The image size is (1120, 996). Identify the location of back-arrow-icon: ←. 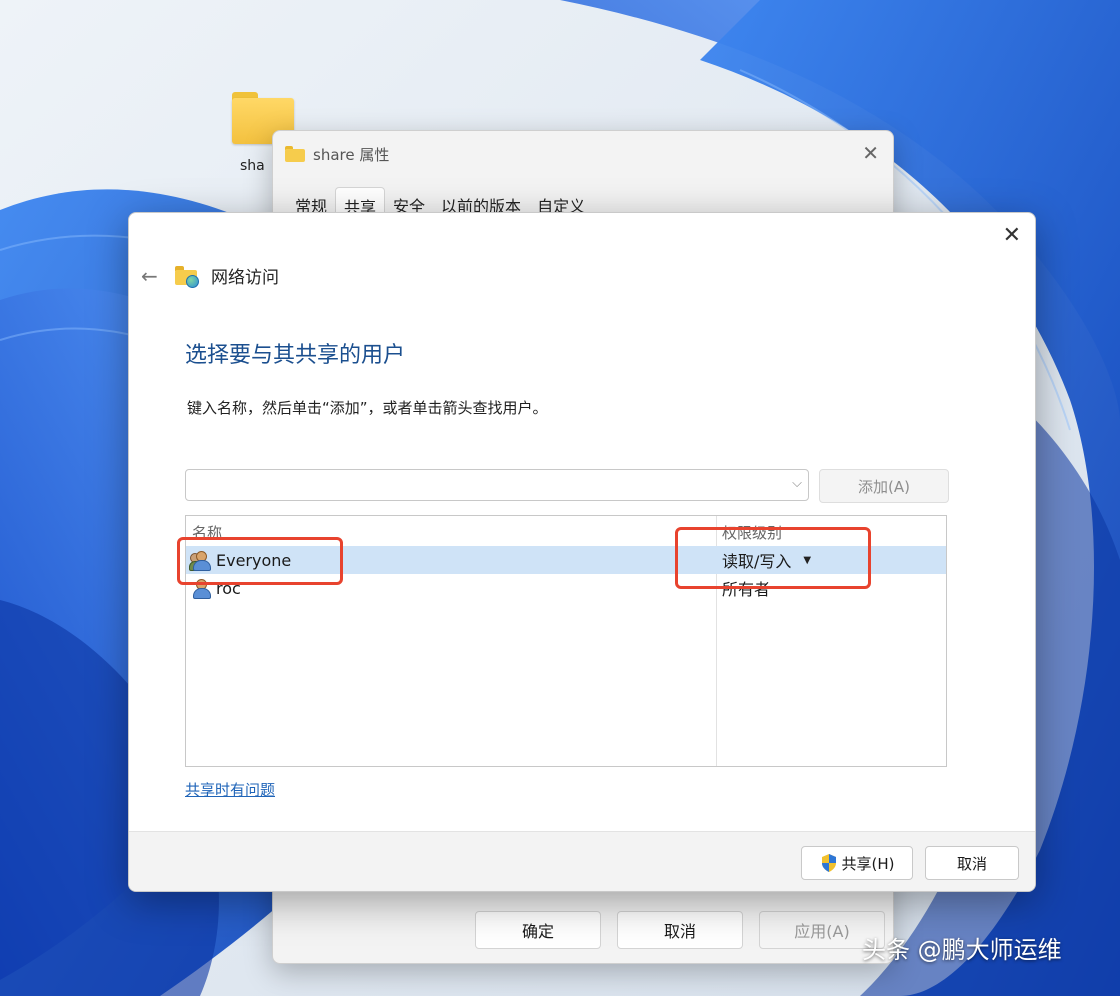
(151, 276).